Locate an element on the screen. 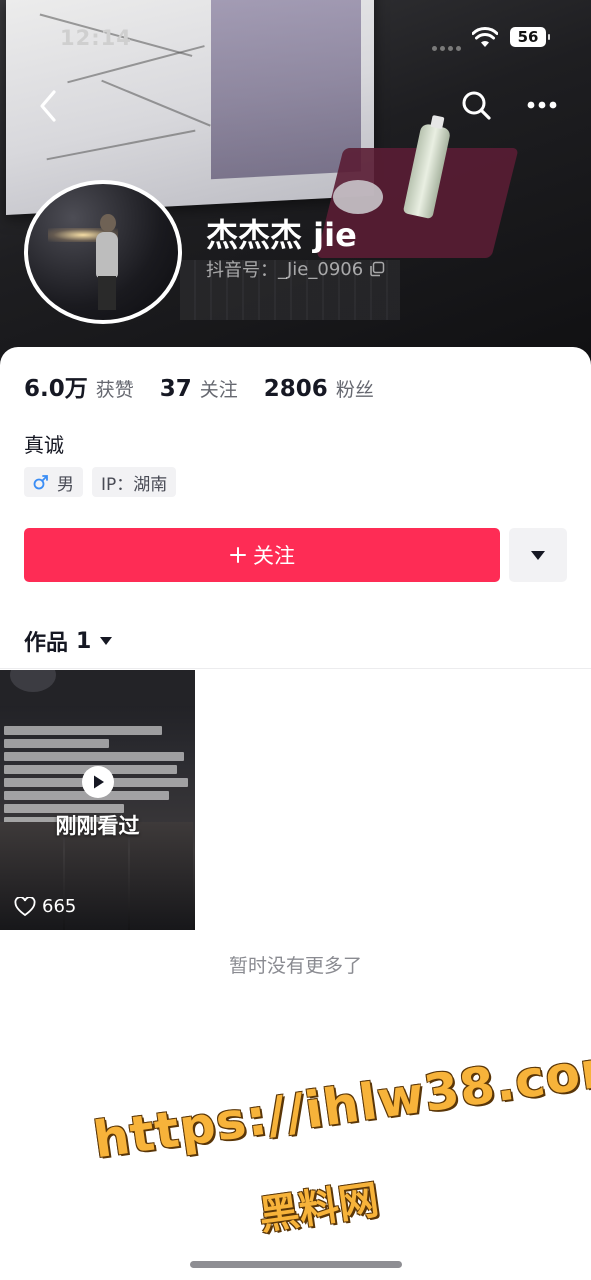 The image size is (591, 1280). avatar is located at coordinates (103, 252).